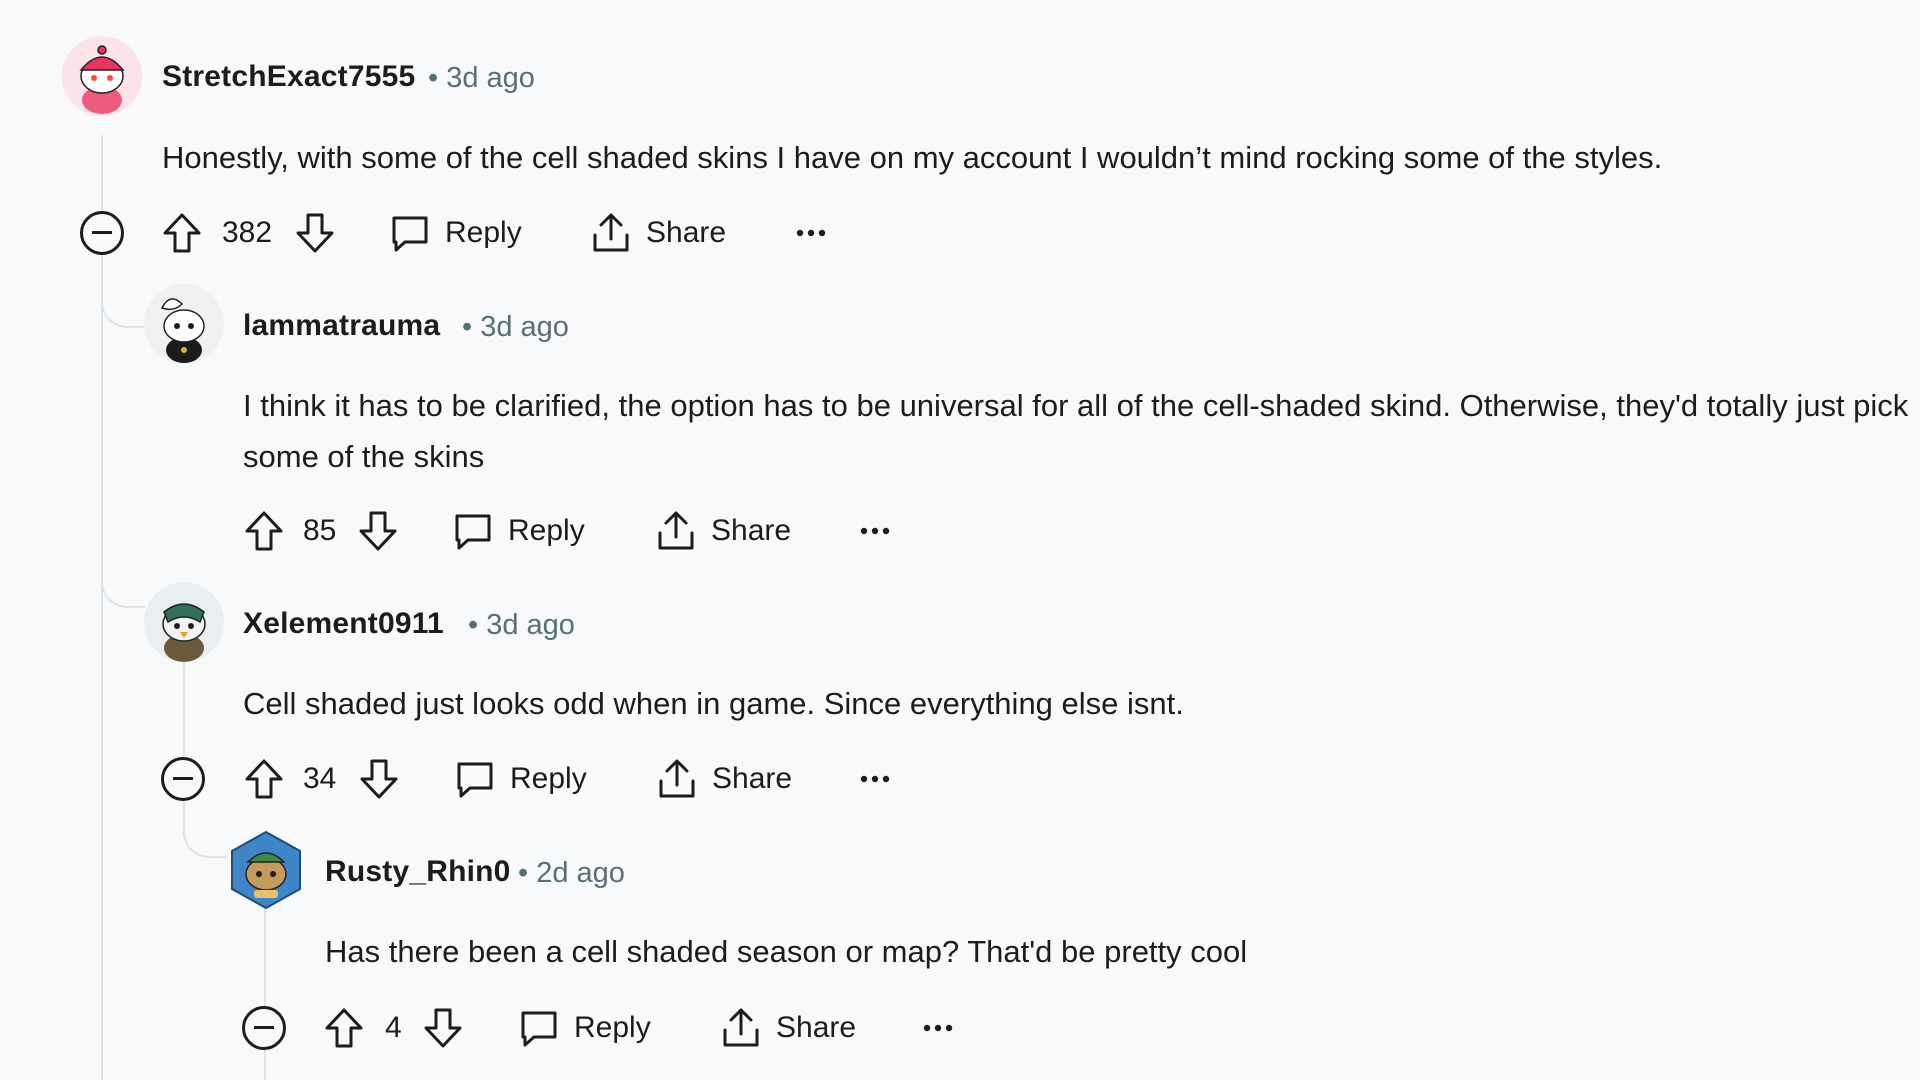 The height and width of the screenshot is (1080, 1920). I want to click on snoo-avatar-hex-icon, so click(266, 870).